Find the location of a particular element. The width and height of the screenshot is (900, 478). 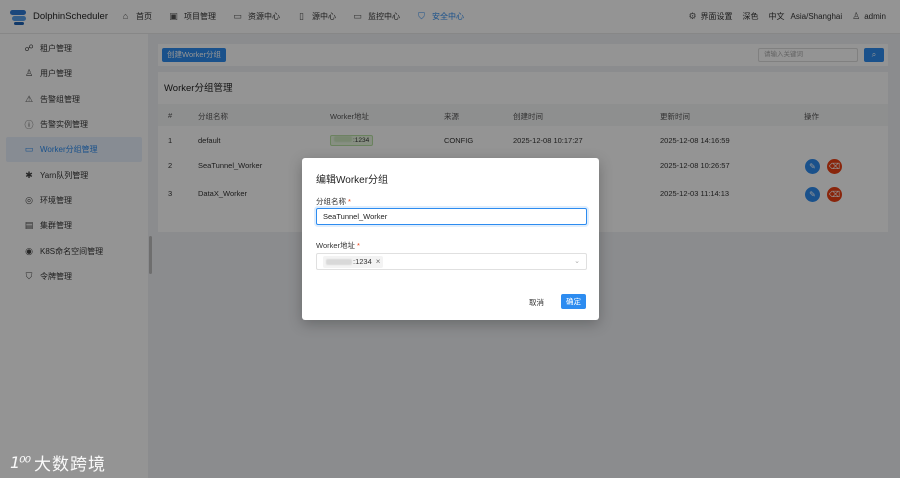

close-icon: × is located at coordinates (378, 262).